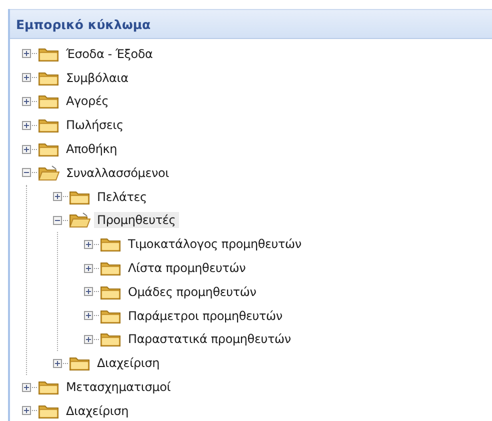 This screenshot has height=421, width=492. I want to click on tree-item: Λίστα προμηθευτών, so click(187, 268).